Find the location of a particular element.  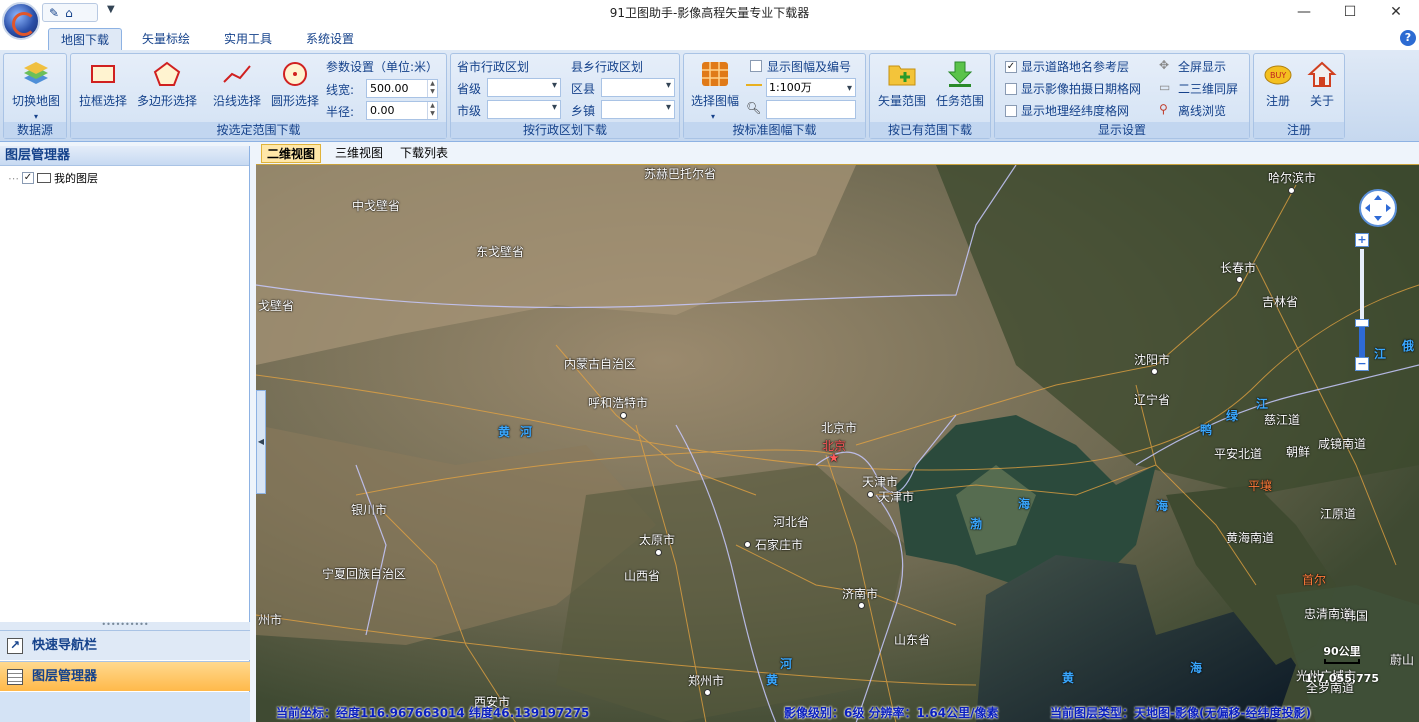

offline-button: 离线浏览 is located at coordinates (1202, 110).